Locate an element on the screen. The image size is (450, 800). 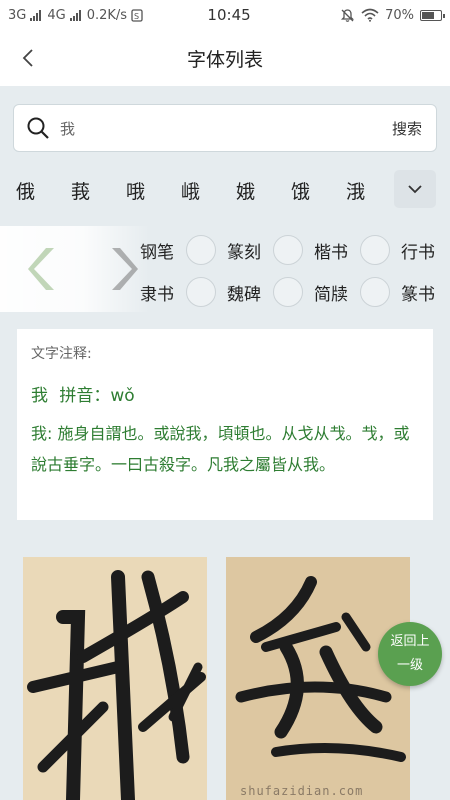
battery-icon is located at coordinates (432, 15).